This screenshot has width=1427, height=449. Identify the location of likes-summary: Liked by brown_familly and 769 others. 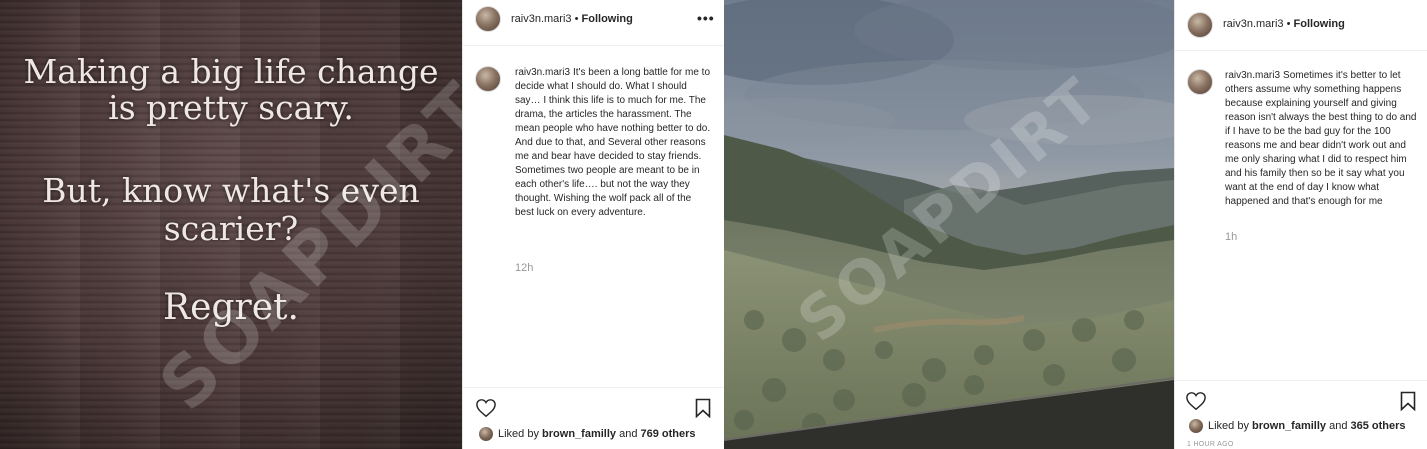
(597, 434).